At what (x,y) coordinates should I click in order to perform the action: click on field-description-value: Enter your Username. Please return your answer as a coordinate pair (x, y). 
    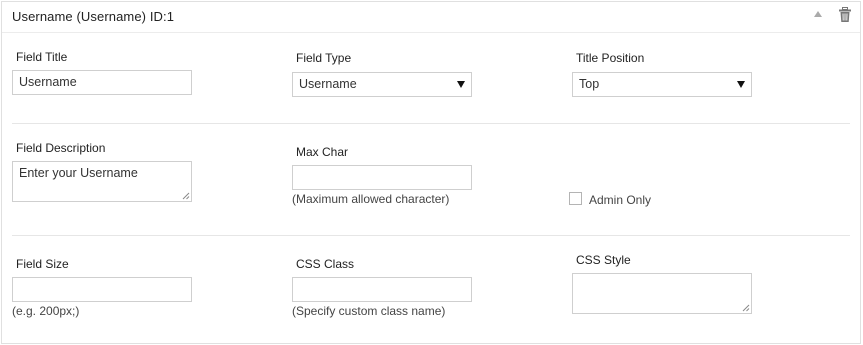
    Looking at the image, I should click on (78, 173).